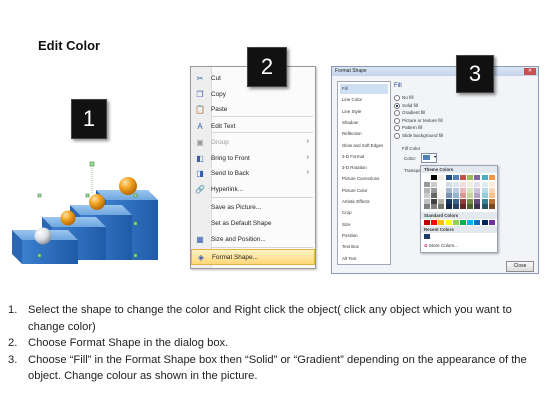  Describe the element at coordinates (253, 95) in the screenshot. I see `menu-item-copy: ❐ Copy` at that location.